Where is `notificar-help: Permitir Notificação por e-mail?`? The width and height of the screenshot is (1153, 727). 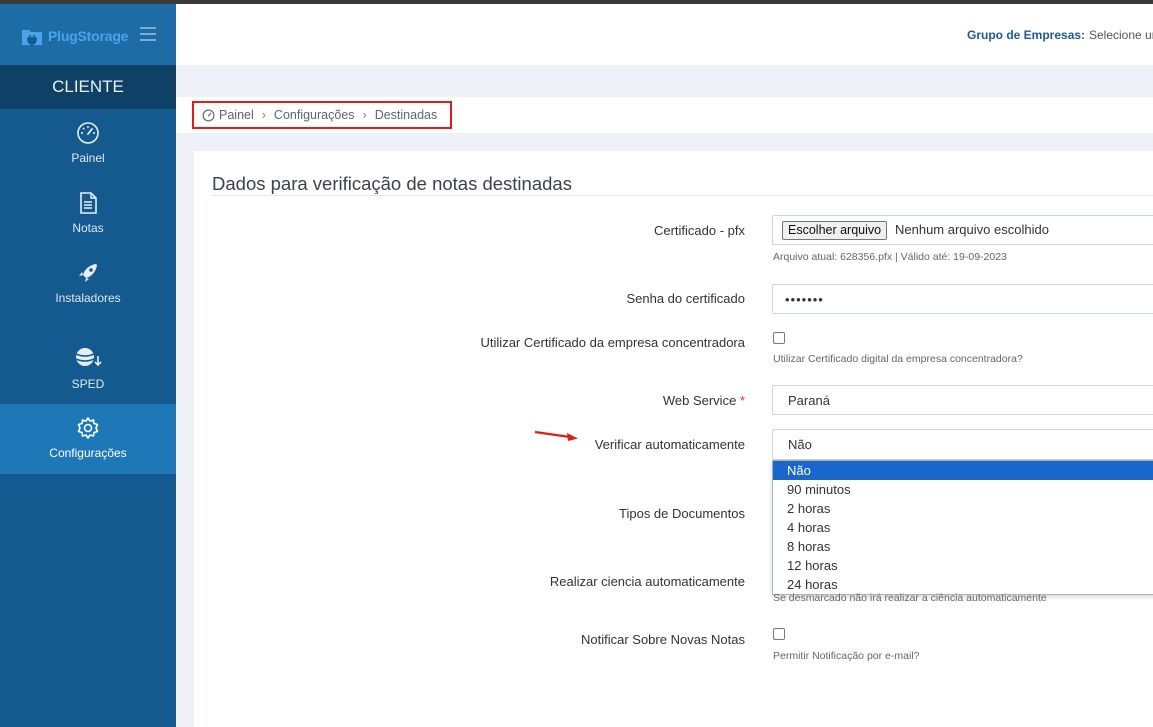
notificar-help: Permitir Notificação por e-mail? is located at coordinates (846, 656).